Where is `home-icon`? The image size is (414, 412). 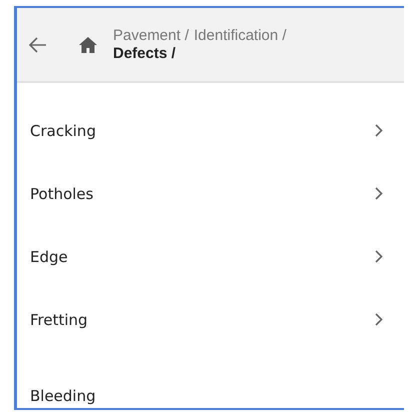 home-icon is located at coordinates (88, 44).